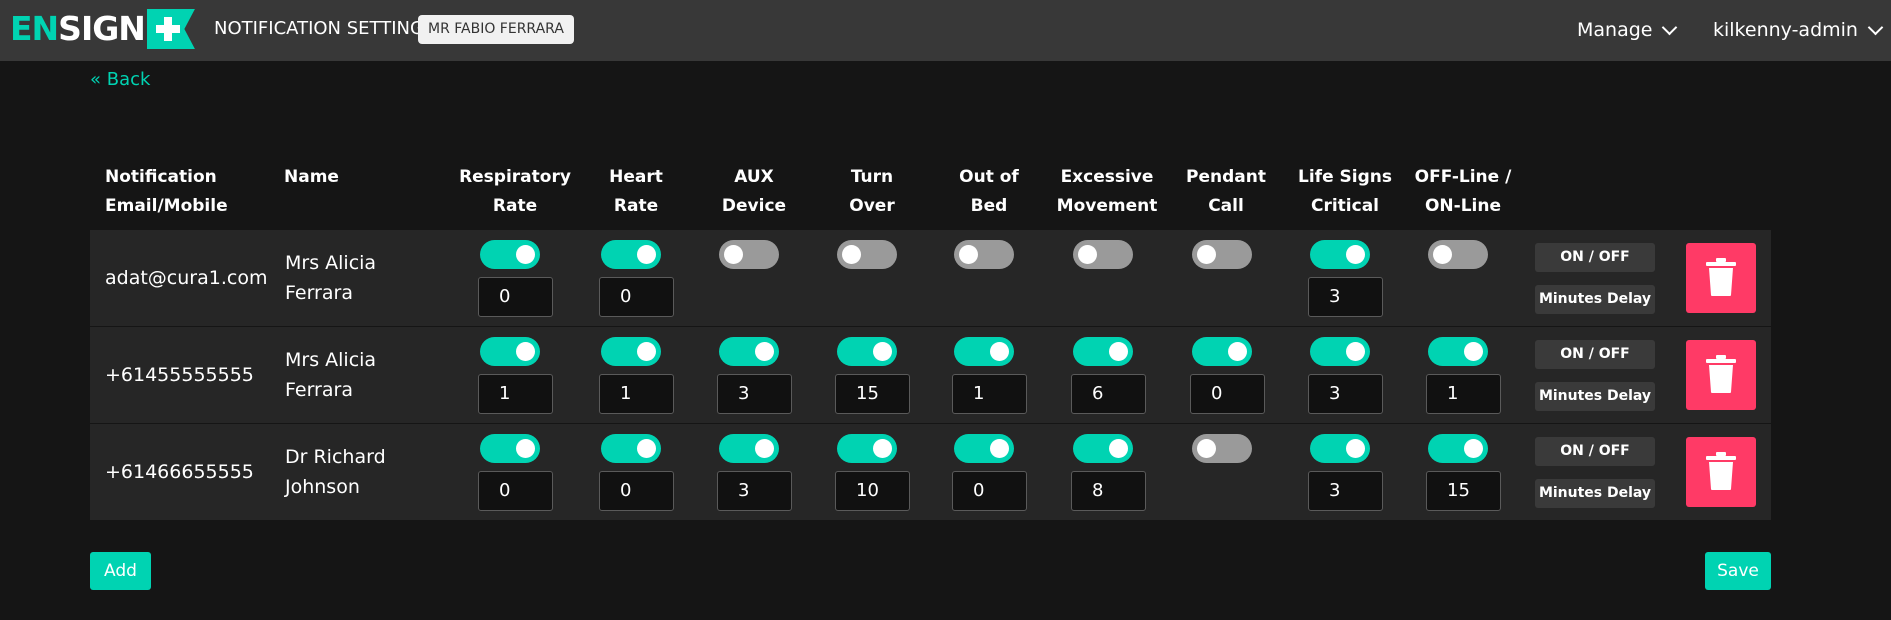 The height and width of the screenshot is (620, 1891). Describe the element at coordinates (989, 491) in the screenshot. I see `bed-delay-input: 0` at that location.